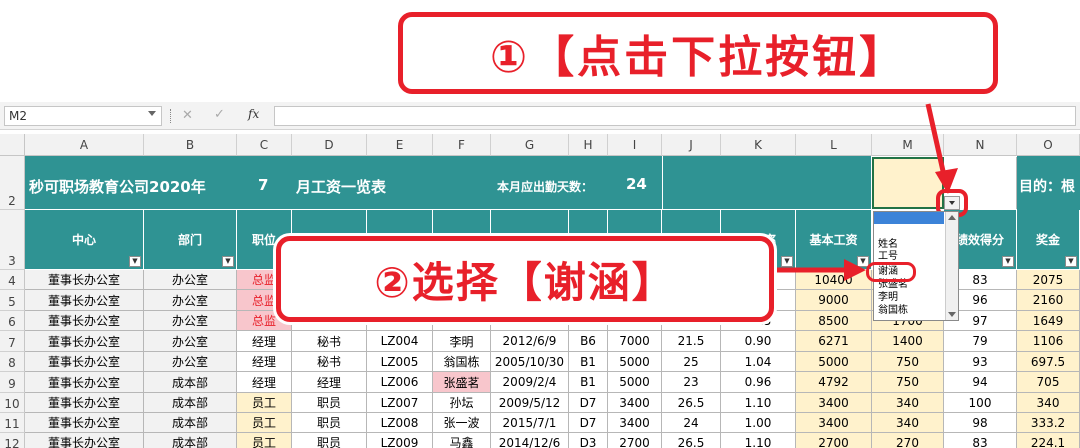 Image resolution: width=1080 pixels, height=448 pixels. Describe the element at coordinates (952, 314) in the screenshot. I see `scroll-down-icon` at that location.